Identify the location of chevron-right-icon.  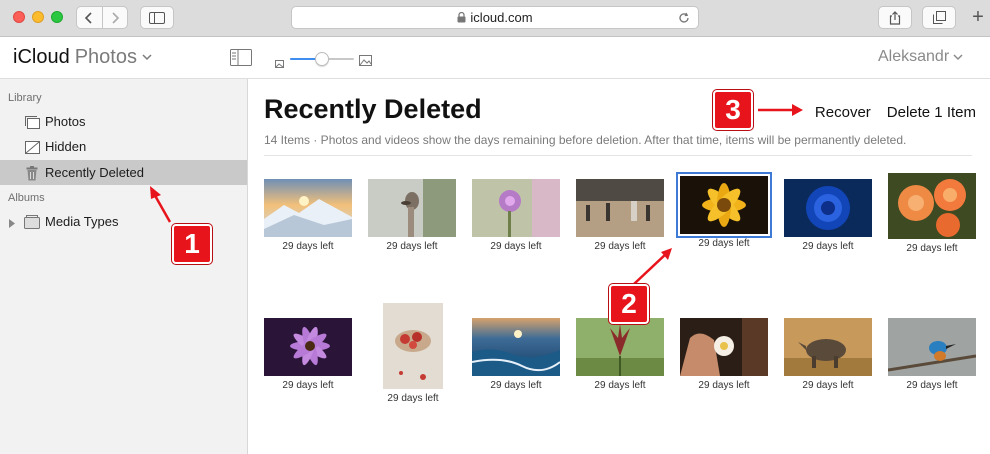
(115, 17).